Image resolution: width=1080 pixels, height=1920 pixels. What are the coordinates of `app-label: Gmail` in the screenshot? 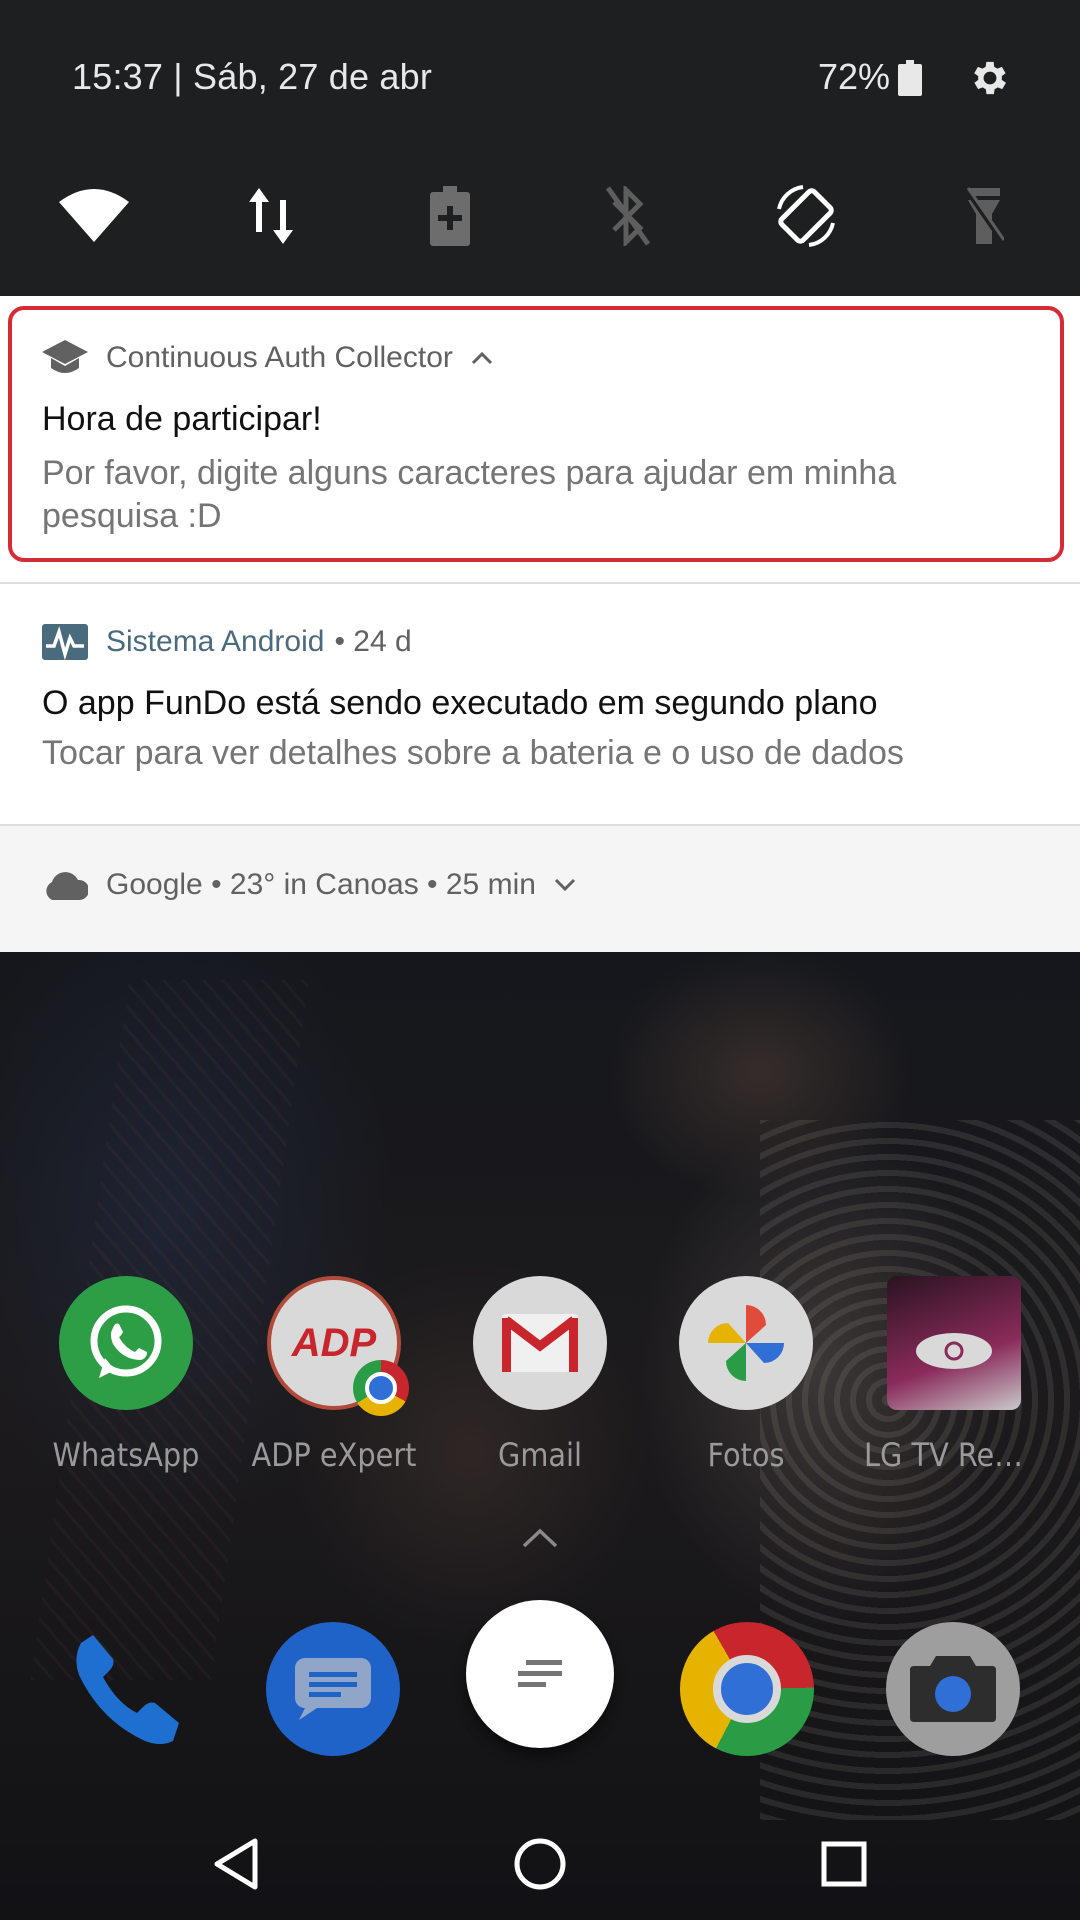 It's located at (540, 1455).